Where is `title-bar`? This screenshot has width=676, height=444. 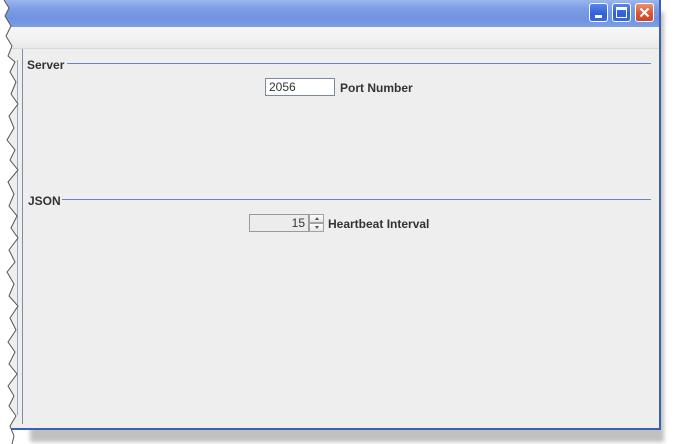
title-bar is located at coordinates (329, 13).